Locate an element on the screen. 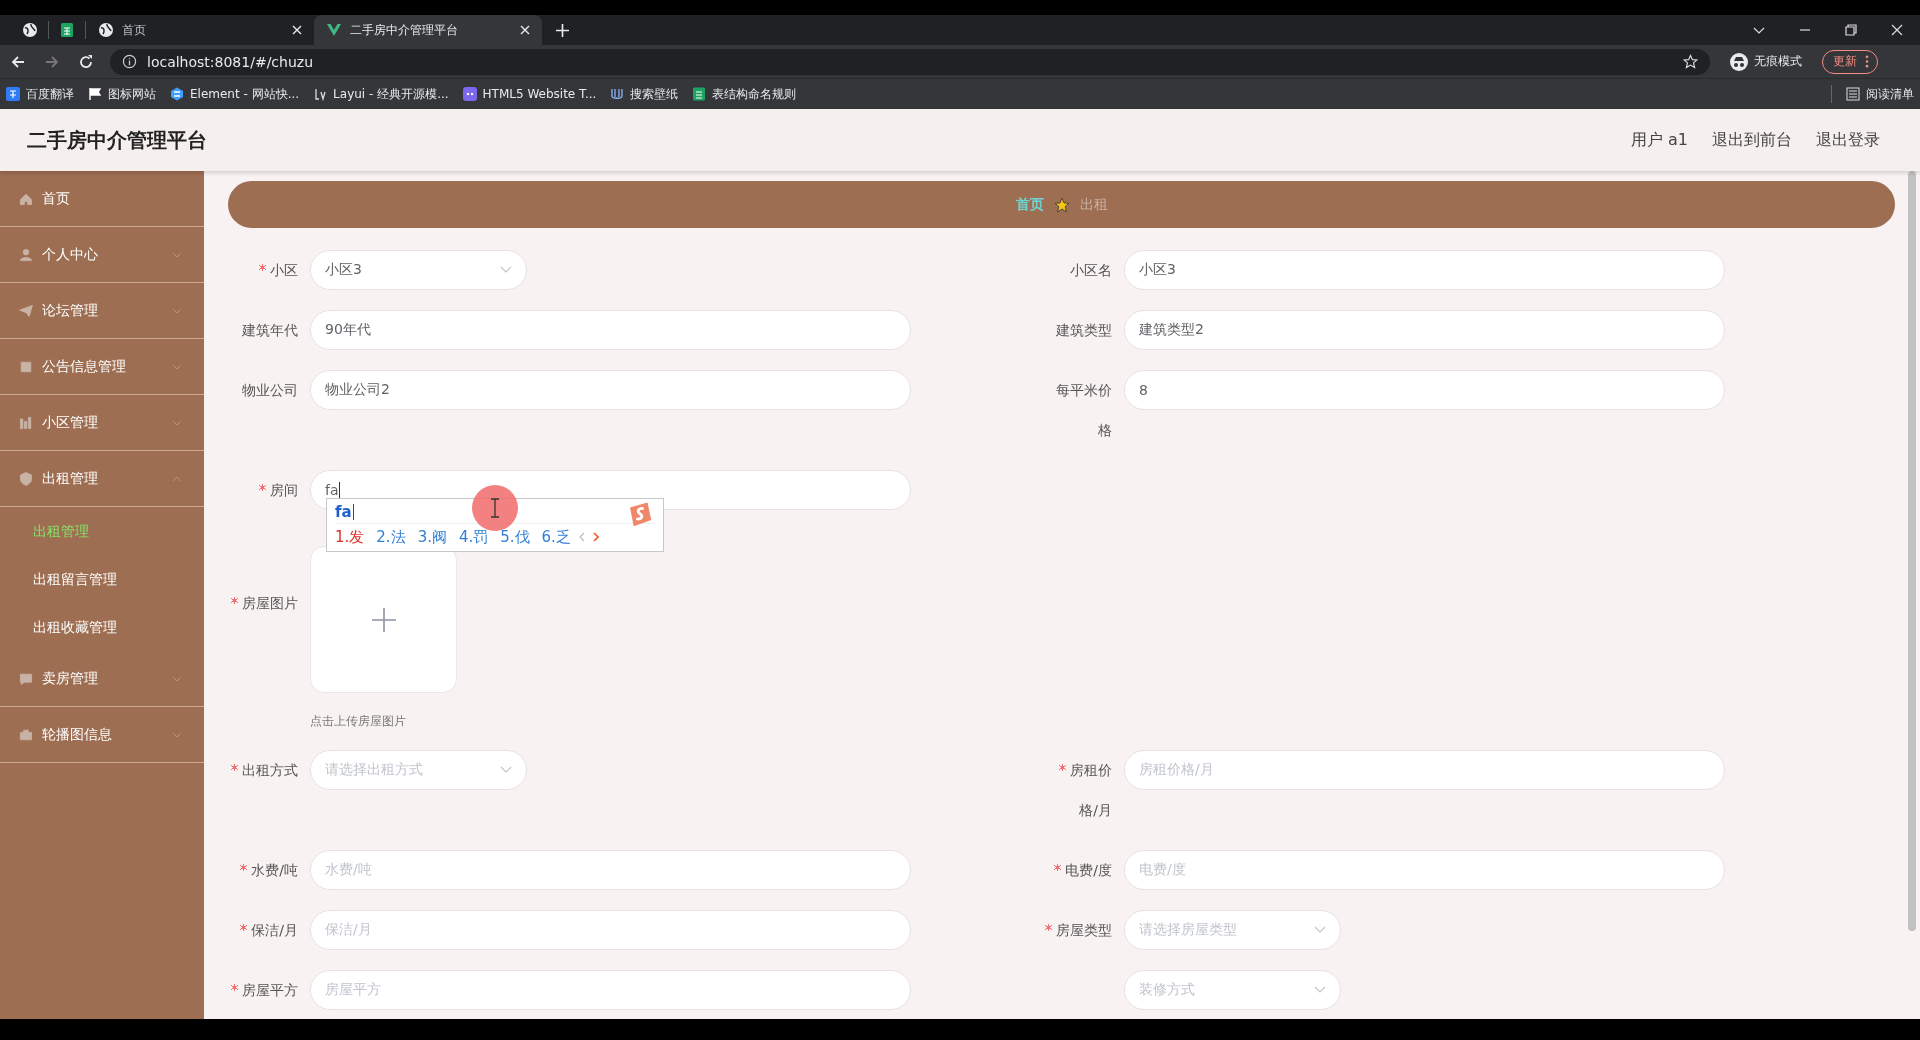  sidebar-subitem: 出租留言管理 is located at coordinates (102, 579).